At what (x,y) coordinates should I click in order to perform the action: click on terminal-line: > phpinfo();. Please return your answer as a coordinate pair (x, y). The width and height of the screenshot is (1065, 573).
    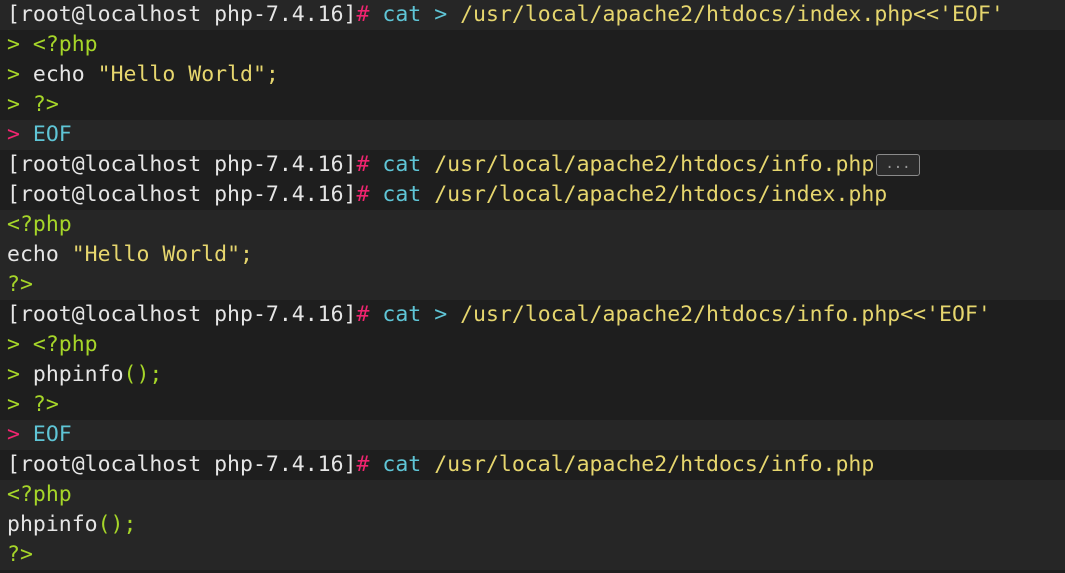
    Looking at the image, I should click on (532, 375).